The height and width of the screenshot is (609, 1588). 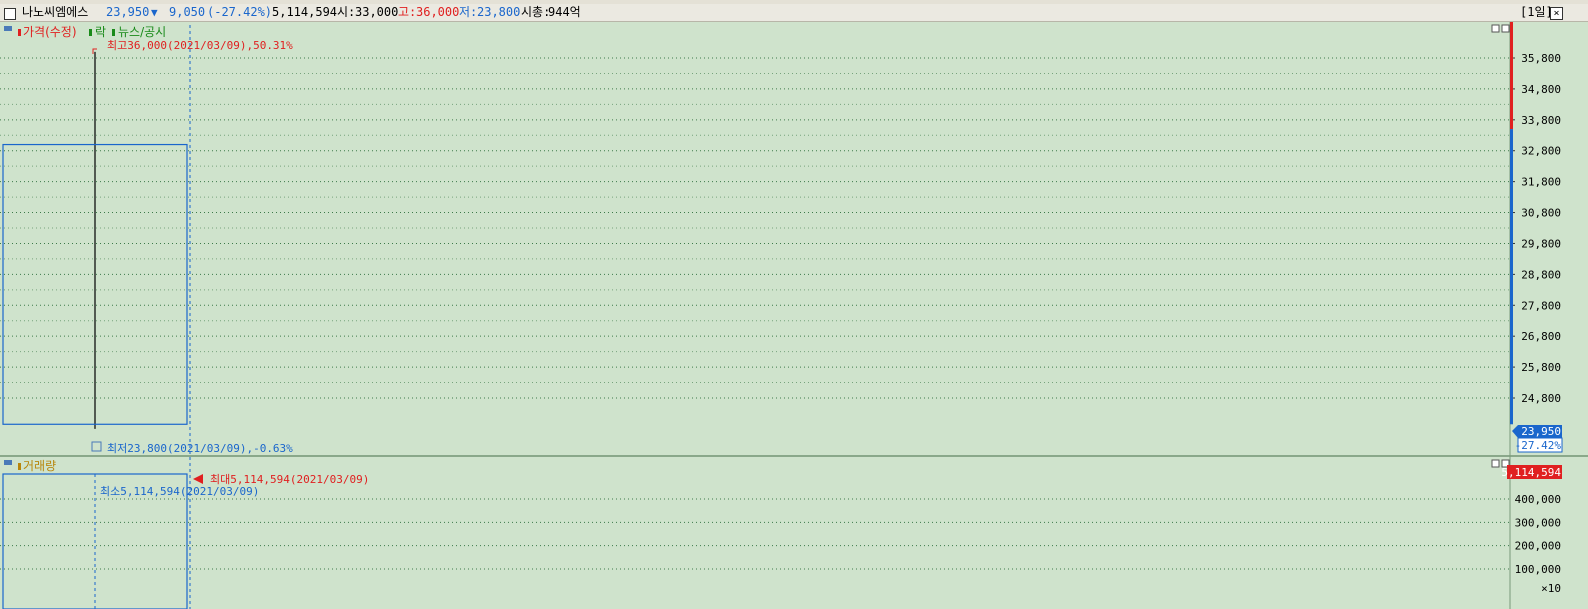 I want to click on current-volume-tag: 5,114,594, so click(x=1531, y=472).